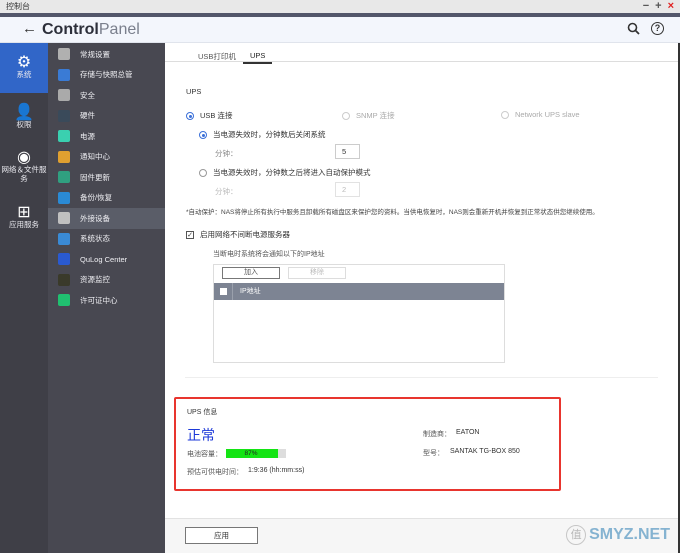  Describe the element at coordinates (106, 136) in the screenshot. I see `nav-secondary-item: 电源` at that location.